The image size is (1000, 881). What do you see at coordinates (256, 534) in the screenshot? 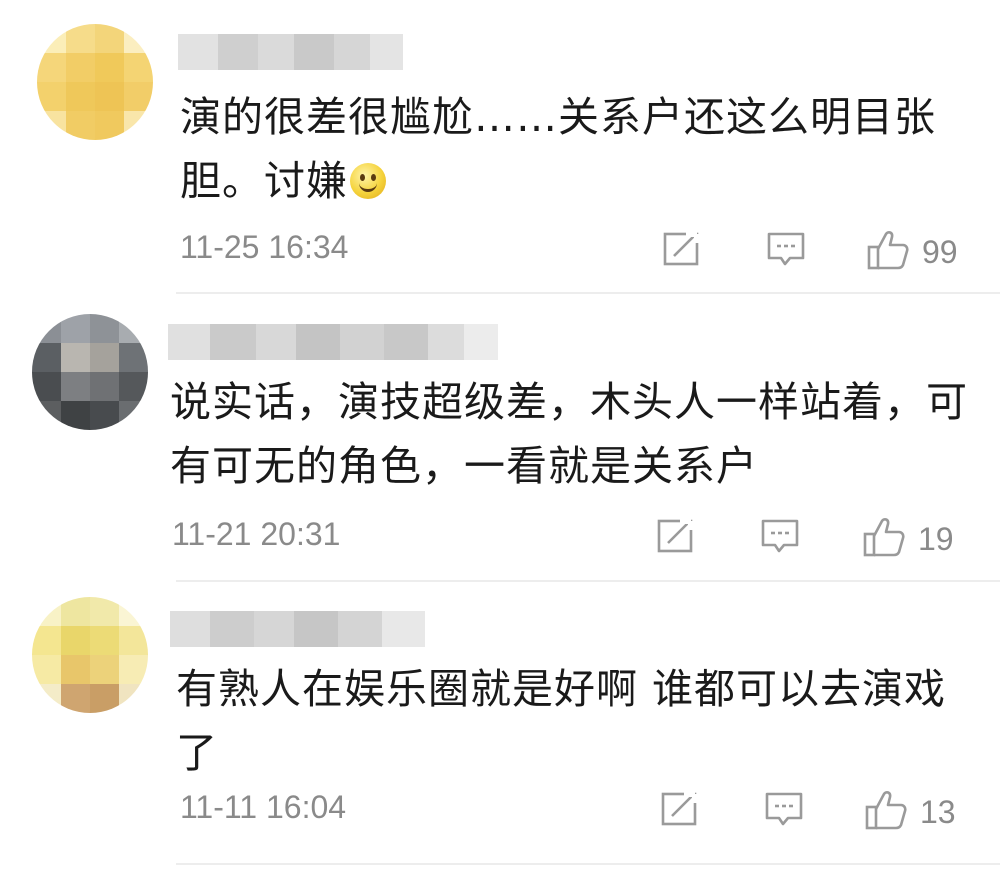
I see `timestamp: 11-21 20:31` at bounding box center [256, 534].